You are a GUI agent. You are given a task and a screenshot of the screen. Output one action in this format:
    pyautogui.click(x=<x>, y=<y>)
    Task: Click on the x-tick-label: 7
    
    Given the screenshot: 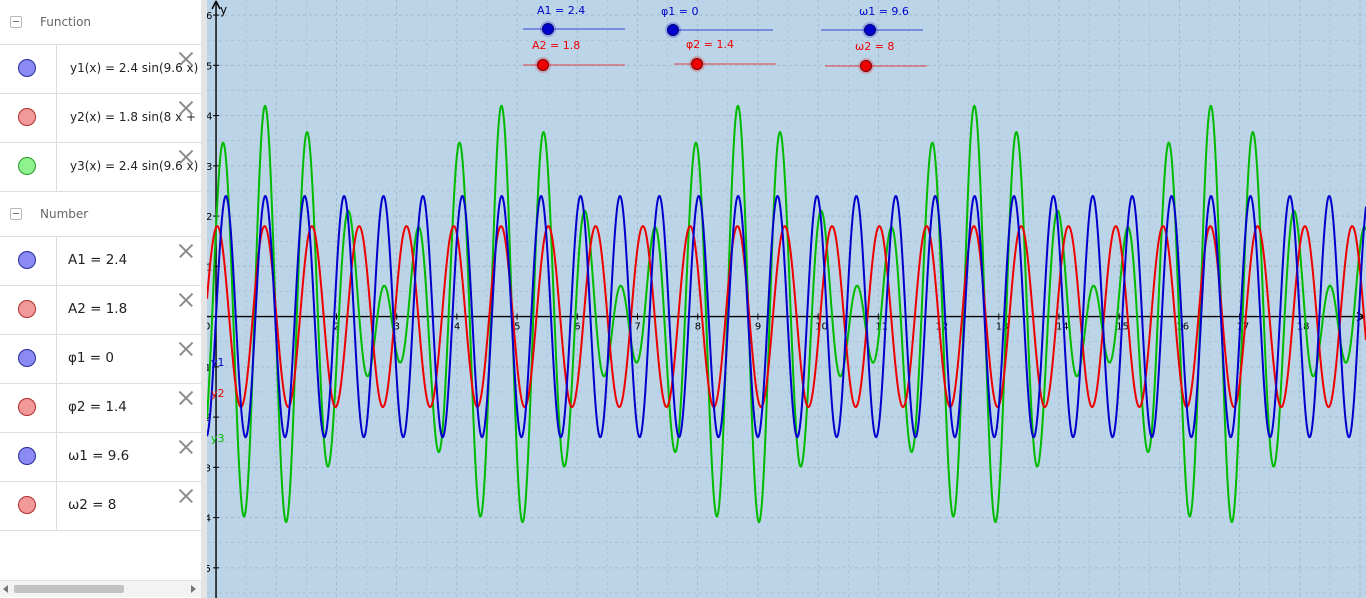 What is the action you would take?
    pyautogui.click(x=637, y=327)
    